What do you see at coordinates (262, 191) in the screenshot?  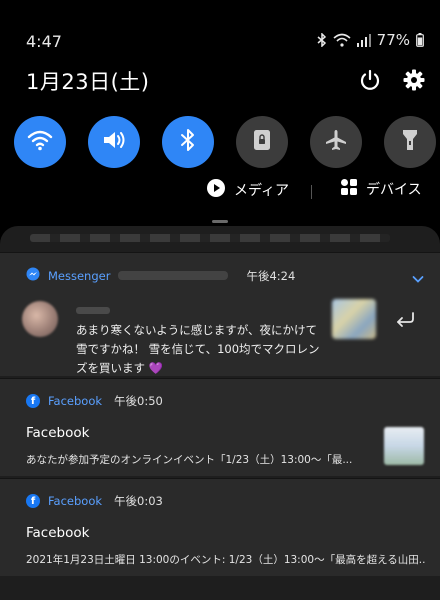 I see `media-label: メディア` at bounding box center [262, 191].